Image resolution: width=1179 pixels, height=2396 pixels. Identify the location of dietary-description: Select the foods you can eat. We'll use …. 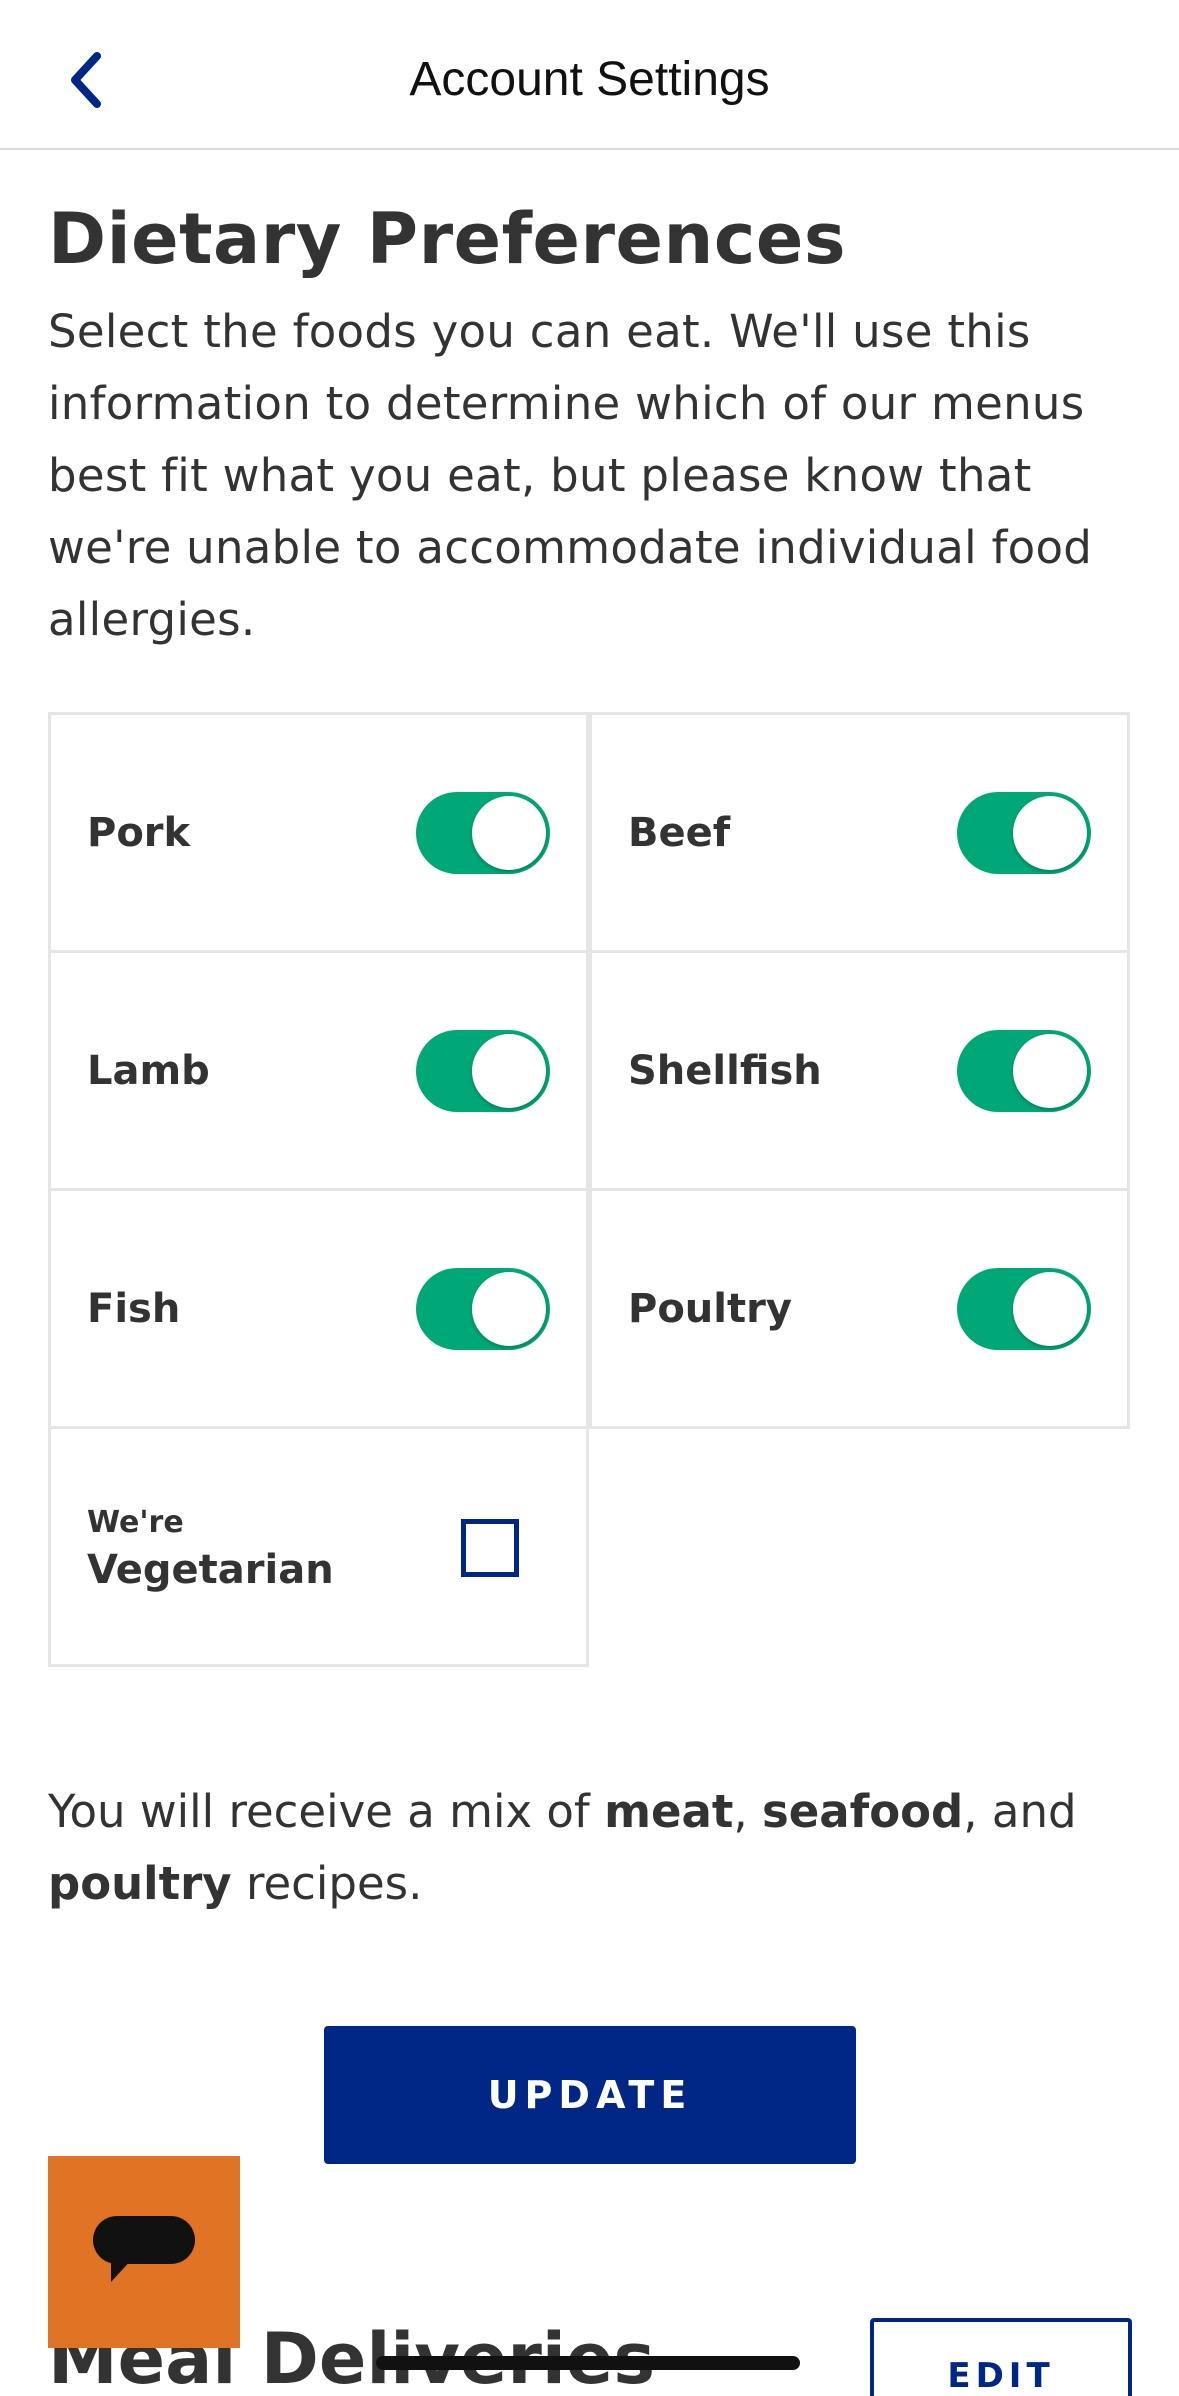
(570, 475).